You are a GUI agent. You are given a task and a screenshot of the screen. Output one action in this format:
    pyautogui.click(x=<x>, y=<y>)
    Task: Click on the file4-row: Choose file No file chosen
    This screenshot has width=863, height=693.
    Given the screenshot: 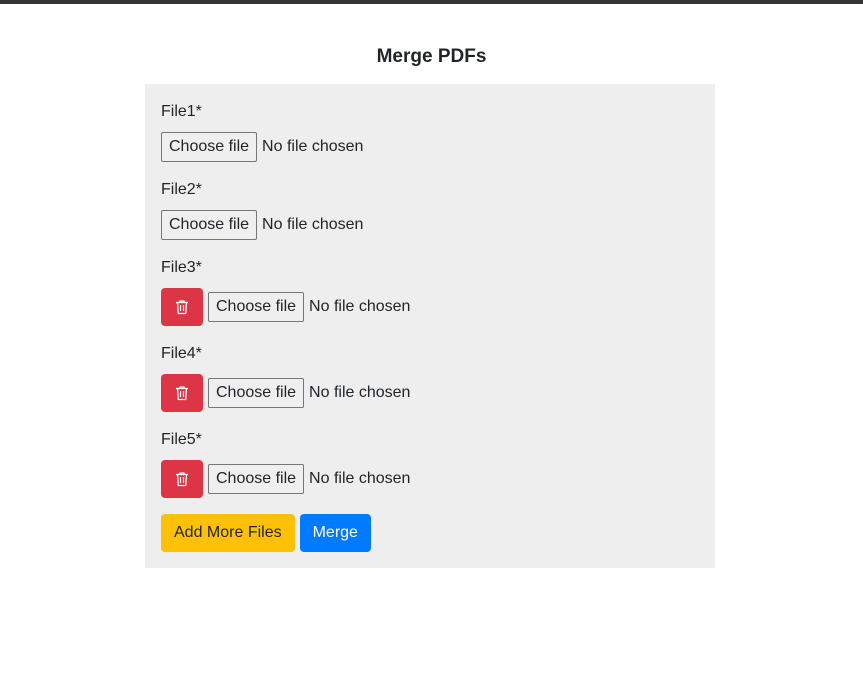 What is the action you would take?
    pyautogui.click(x=285, y=393)
    